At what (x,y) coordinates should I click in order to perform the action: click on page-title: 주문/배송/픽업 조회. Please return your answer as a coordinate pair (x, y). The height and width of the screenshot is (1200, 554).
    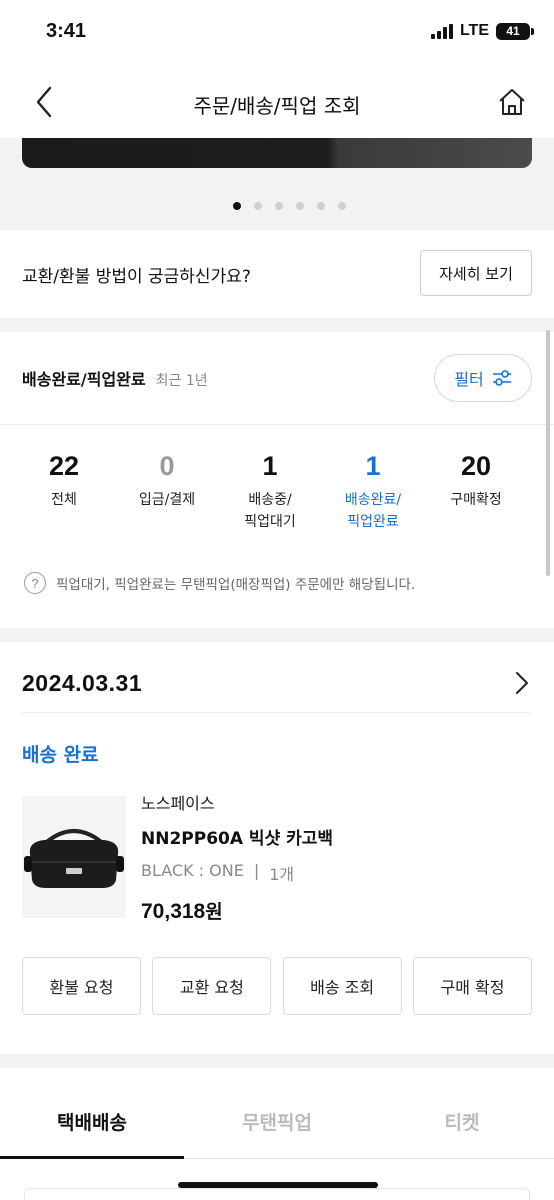
    Looking at the image, I should click on (277, 106).